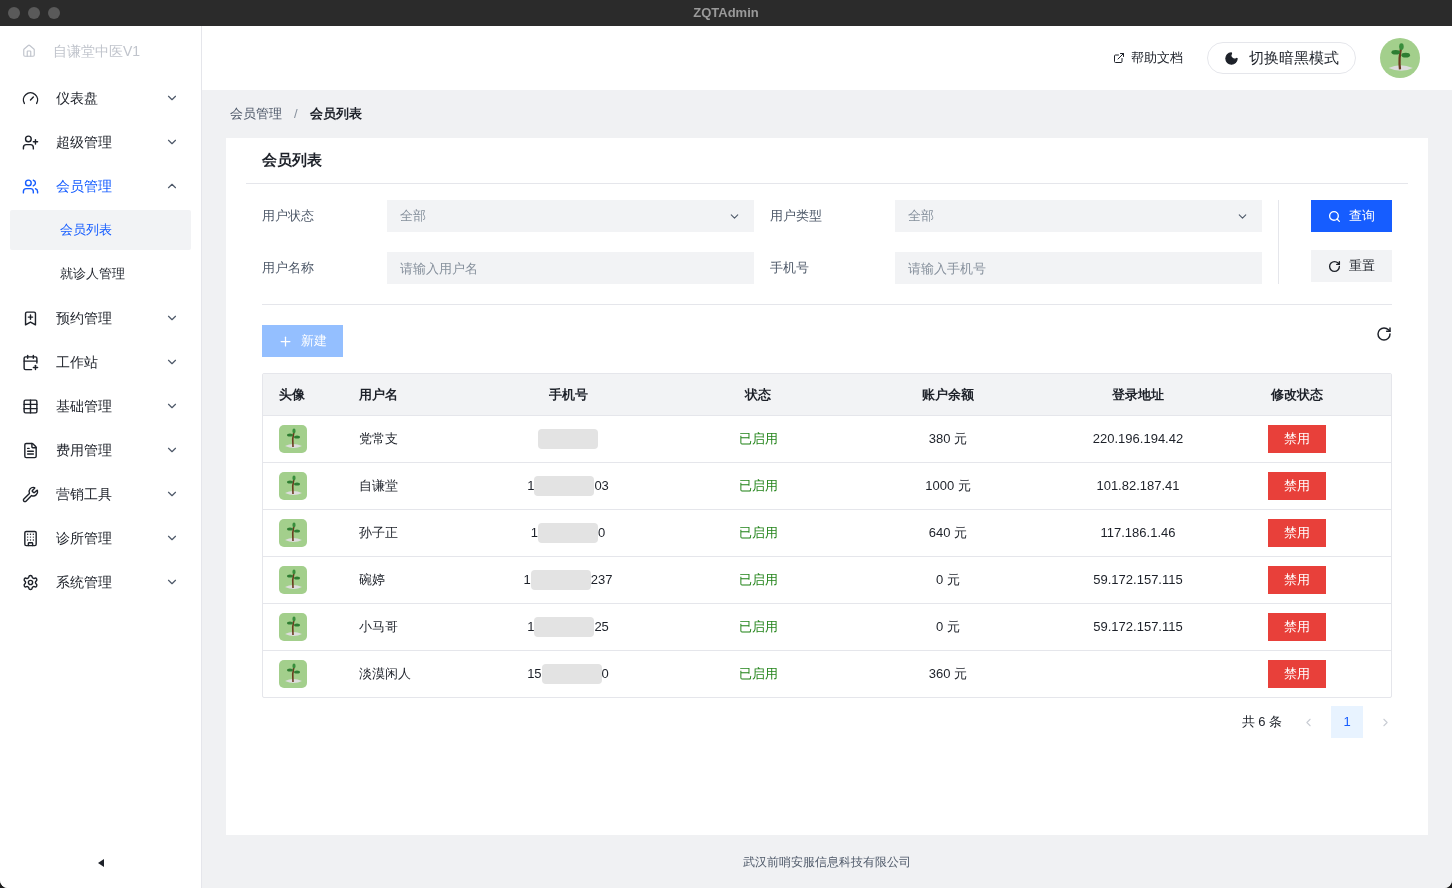  What do you see at coordinates (1384, 334) in the screenshot?
I see `refresh-icon` at bounding box center [1384, 334].